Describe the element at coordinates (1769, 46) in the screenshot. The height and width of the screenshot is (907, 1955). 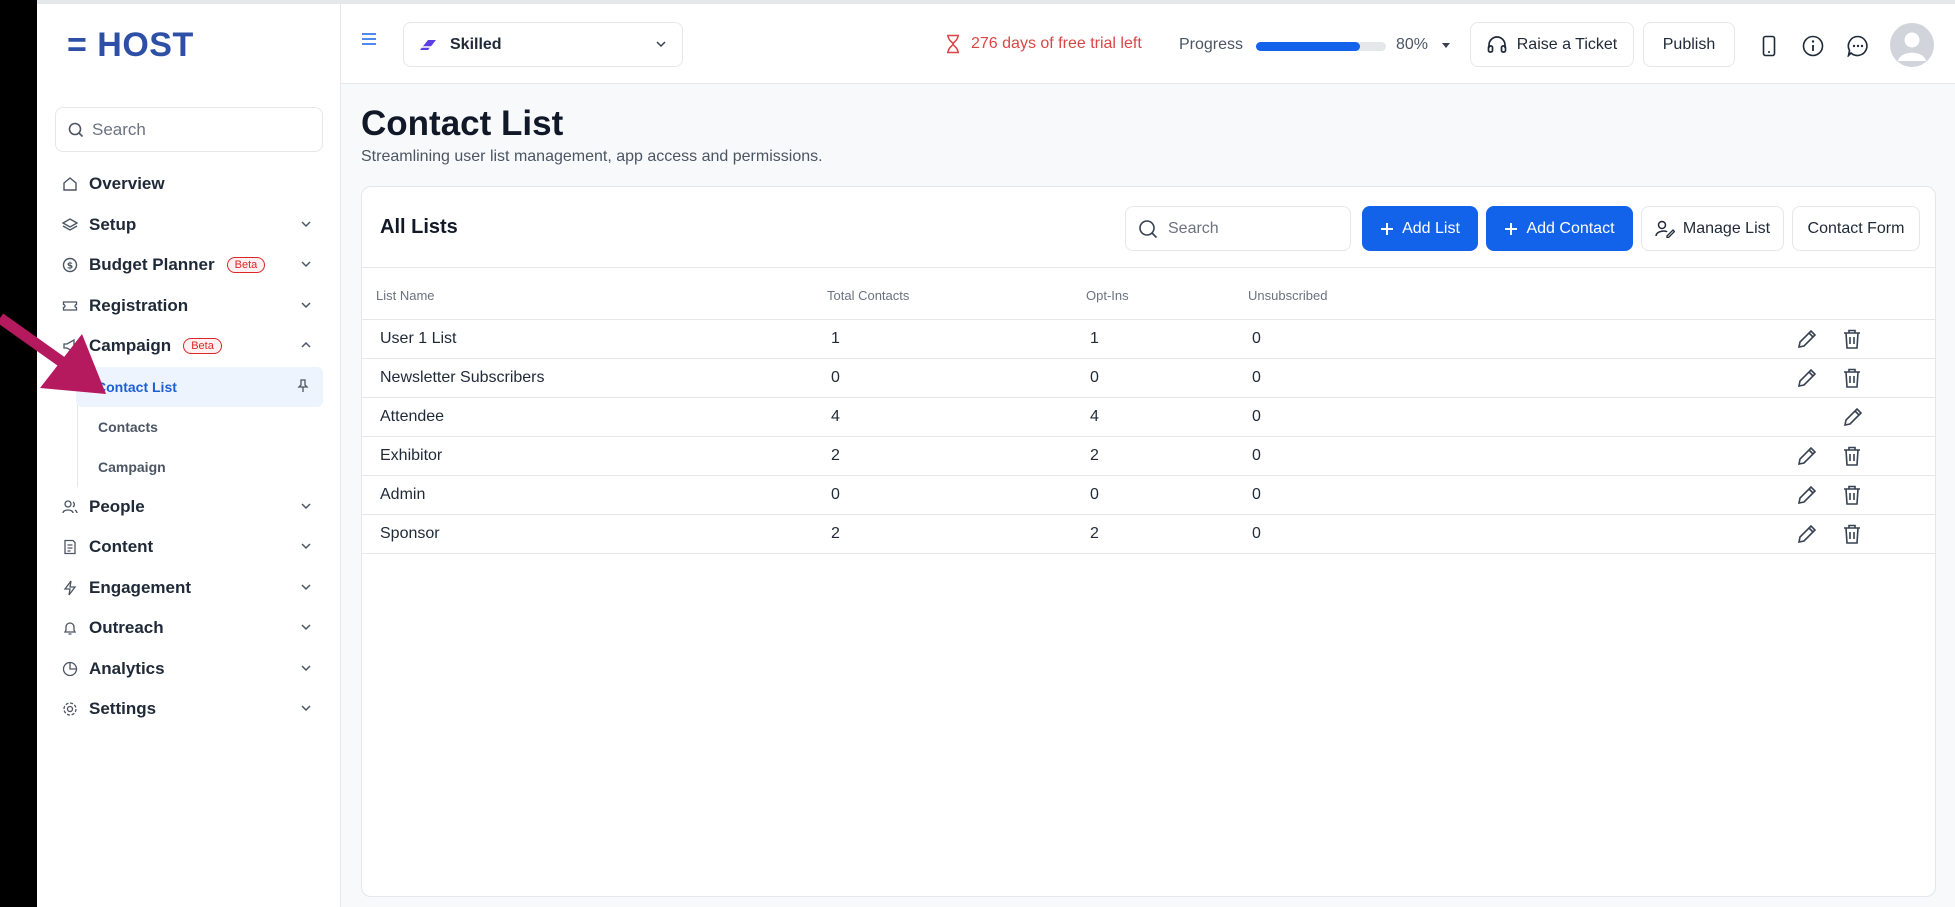
I see `mobile-preview-icon` at that location.